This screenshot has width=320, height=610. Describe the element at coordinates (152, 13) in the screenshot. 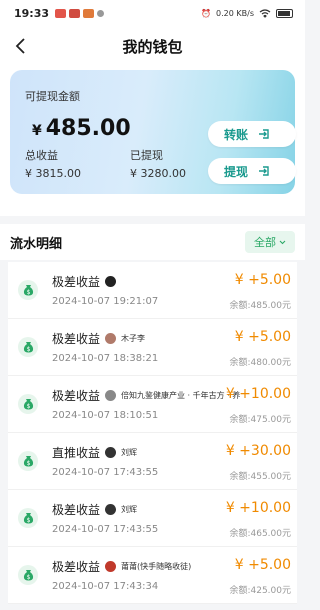

I see `status-bar: 19:33 ⏰ 0.20 KB/s` at that location.